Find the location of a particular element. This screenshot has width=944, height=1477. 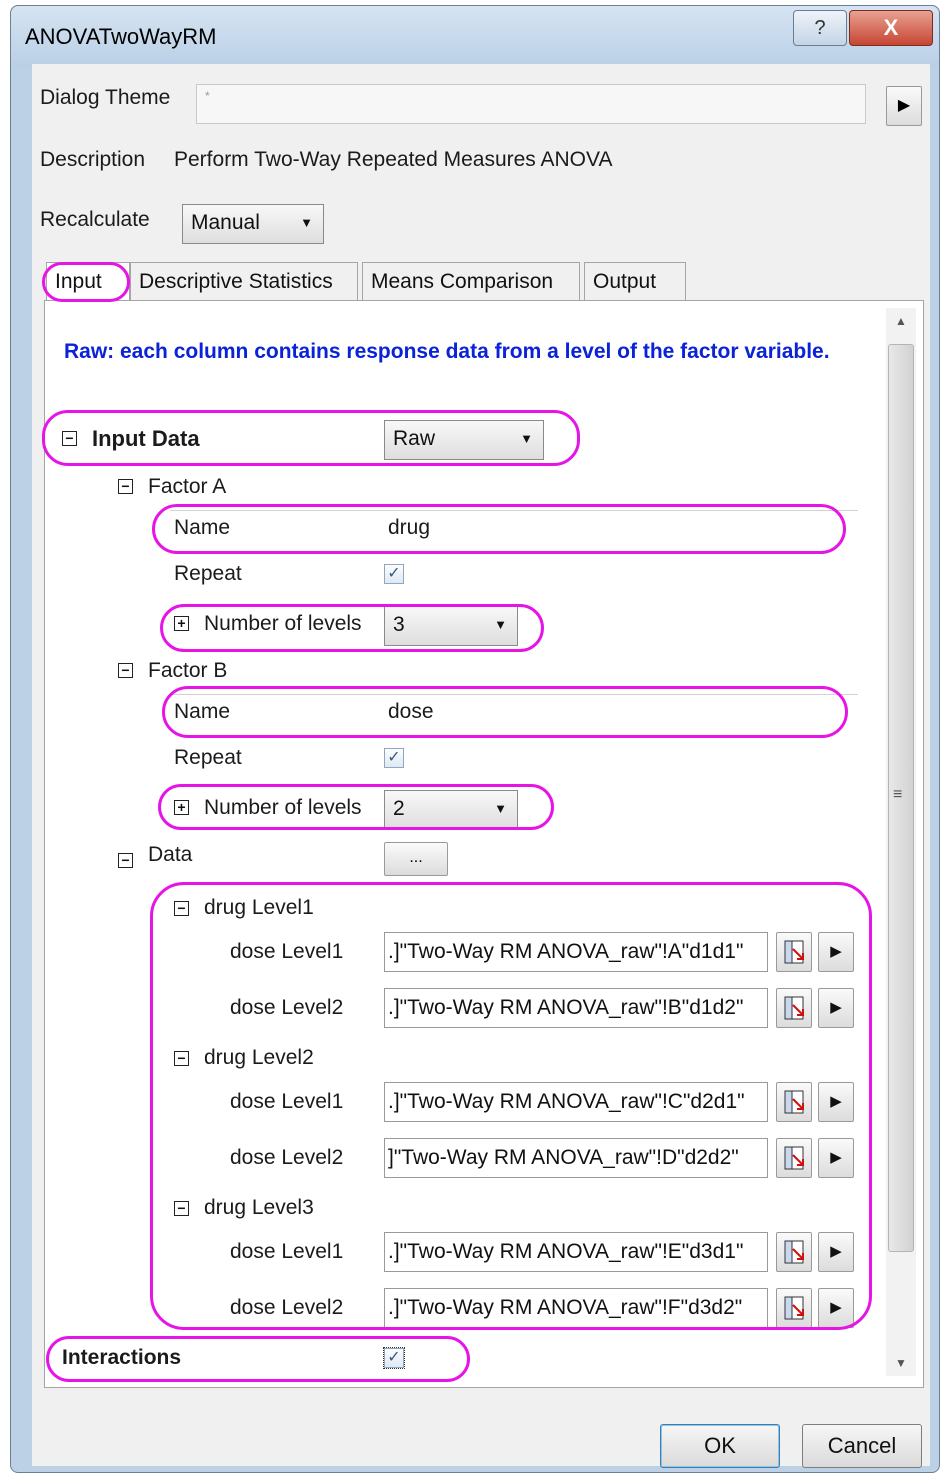

drug1-dose1-menu-button: ▶ is located at coordinates (836, 952).